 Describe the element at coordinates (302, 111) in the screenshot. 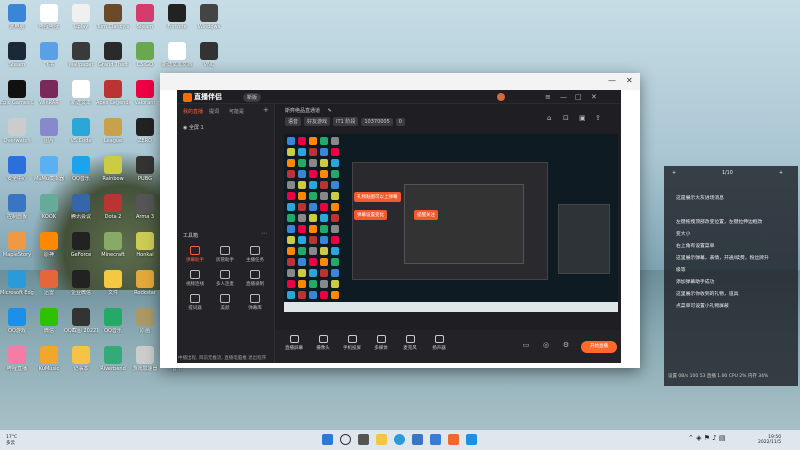

I see `stream-title: 斯弈绝品直通道` at that location.